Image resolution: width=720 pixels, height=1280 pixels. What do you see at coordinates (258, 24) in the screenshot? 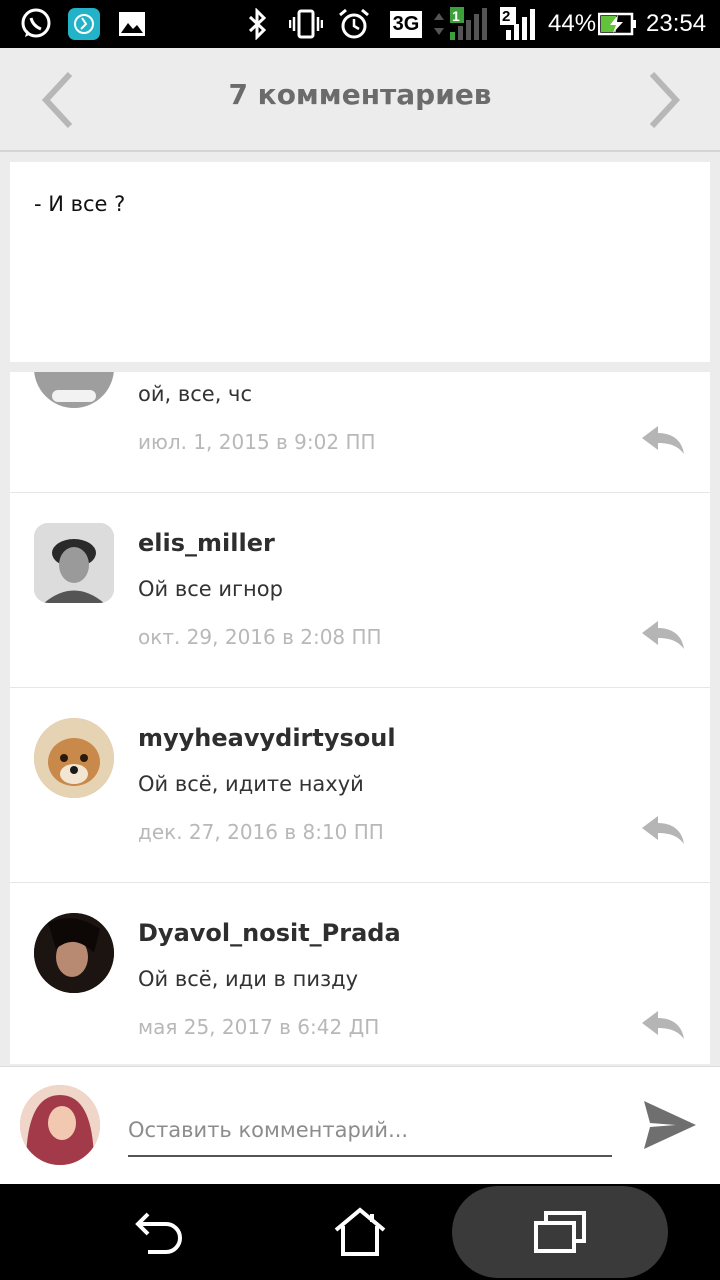
I see `bluetooth-icon` at bounding box center [258, 24].